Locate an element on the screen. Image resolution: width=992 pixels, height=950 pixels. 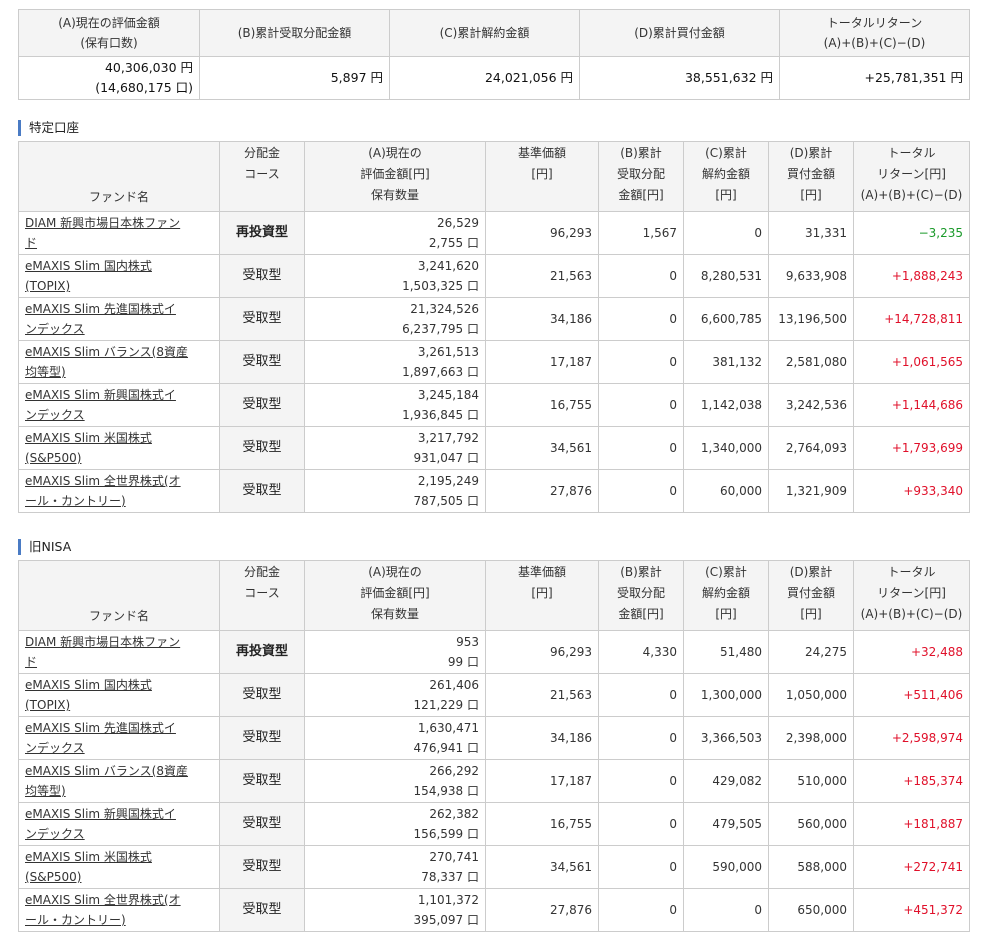
total-return-cell: +451,372 is located at coordinates (911, 910).